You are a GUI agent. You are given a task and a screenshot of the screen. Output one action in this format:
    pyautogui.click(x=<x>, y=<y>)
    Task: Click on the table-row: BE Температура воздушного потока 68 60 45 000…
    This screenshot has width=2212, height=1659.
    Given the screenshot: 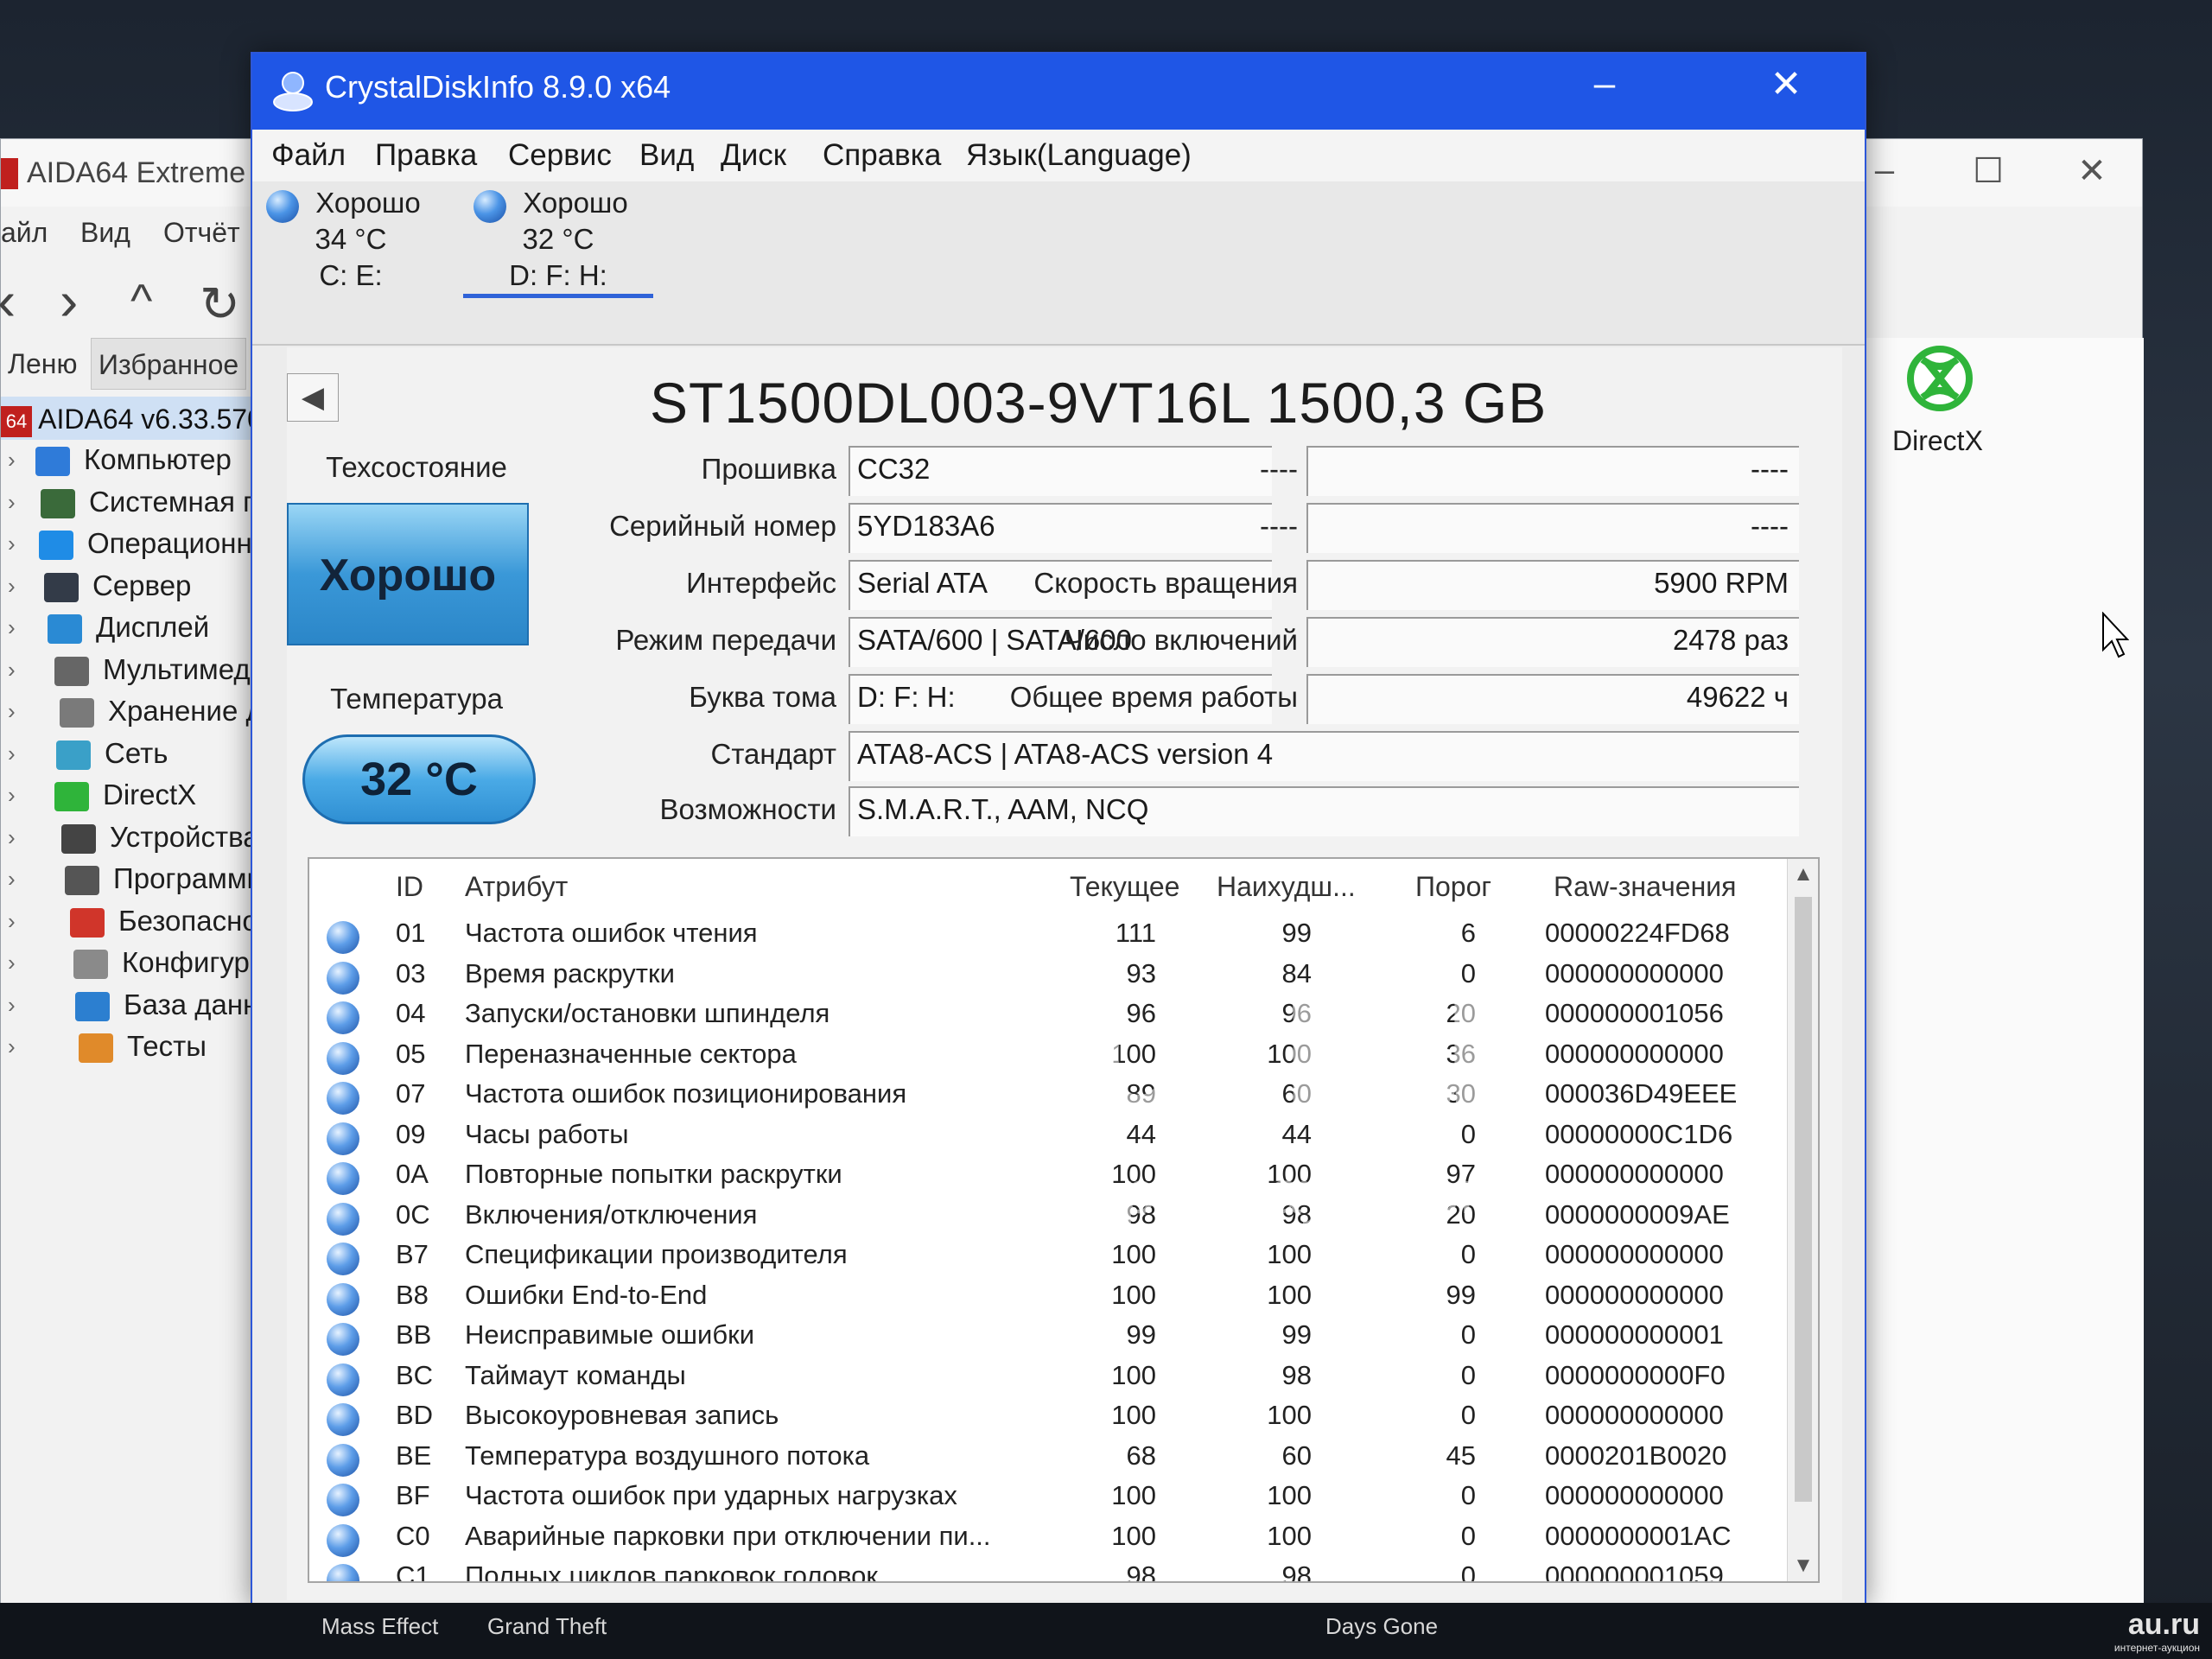 What is the action you would take?
    pyautogui.click(x=1063, y=1457)
    